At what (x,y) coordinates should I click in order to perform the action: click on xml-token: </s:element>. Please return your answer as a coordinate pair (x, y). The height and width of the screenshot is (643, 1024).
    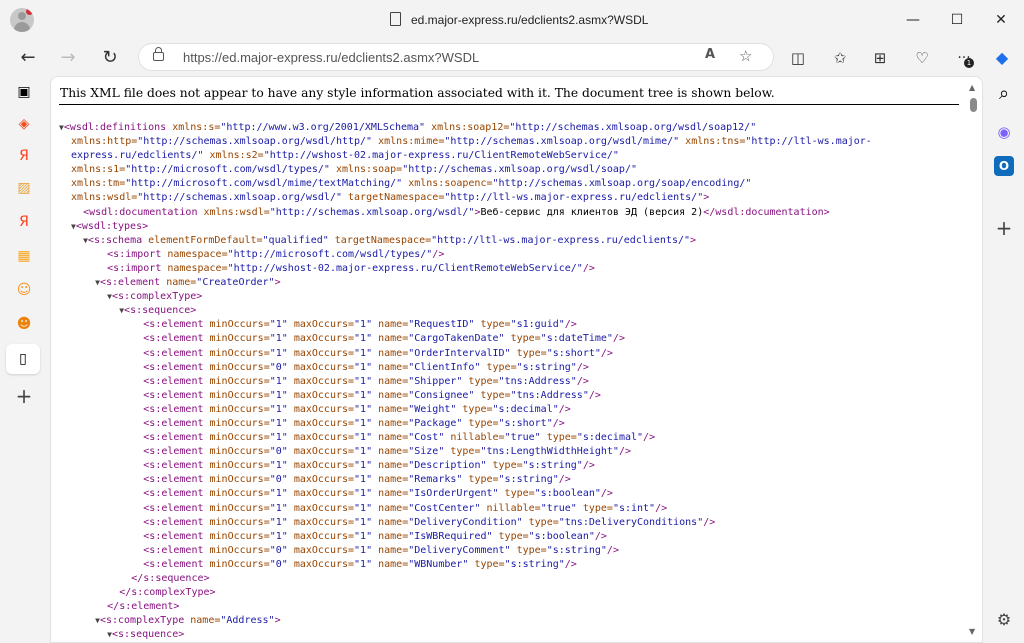
    Looking at the image, I should click on (119, 607).